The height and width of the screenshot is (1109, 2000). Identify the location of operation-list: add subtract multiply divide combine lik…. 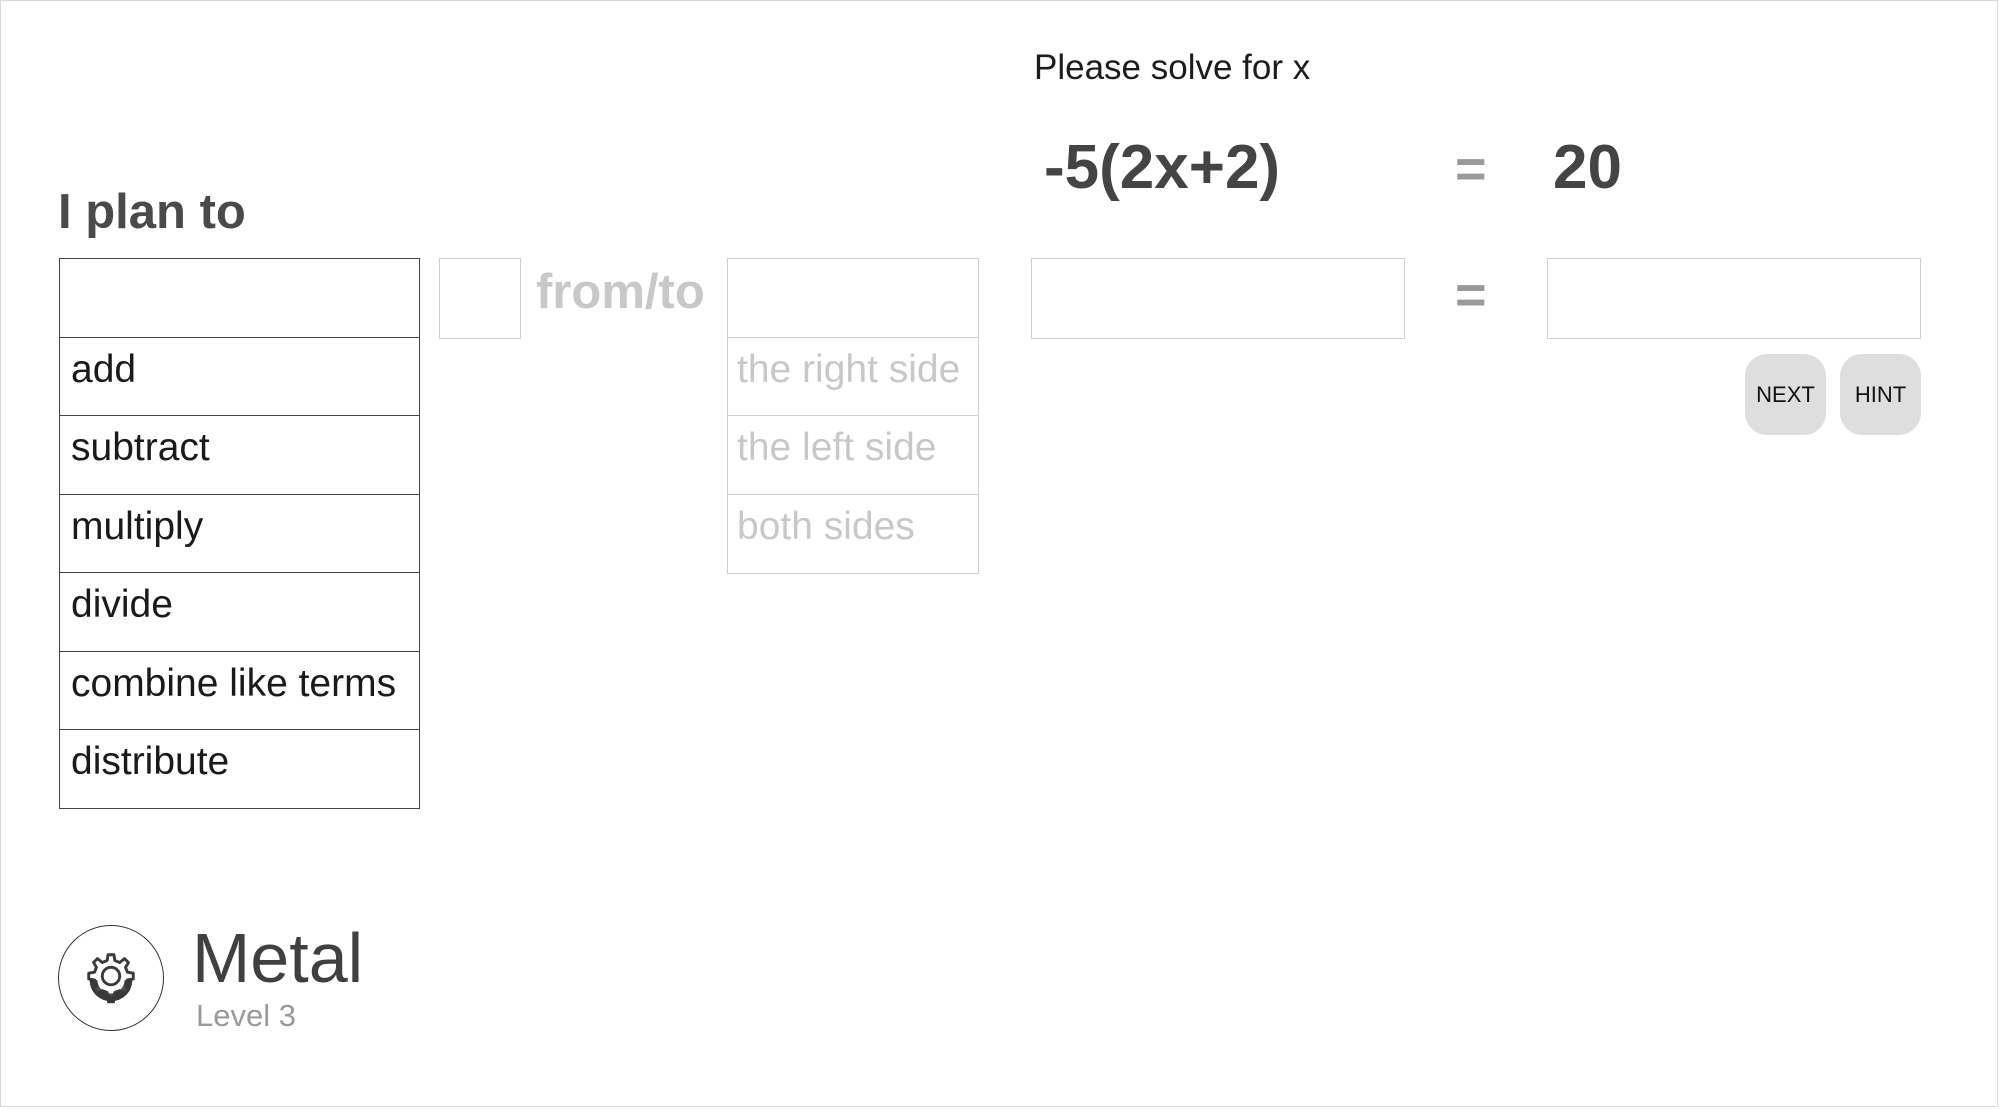
(239, 533).